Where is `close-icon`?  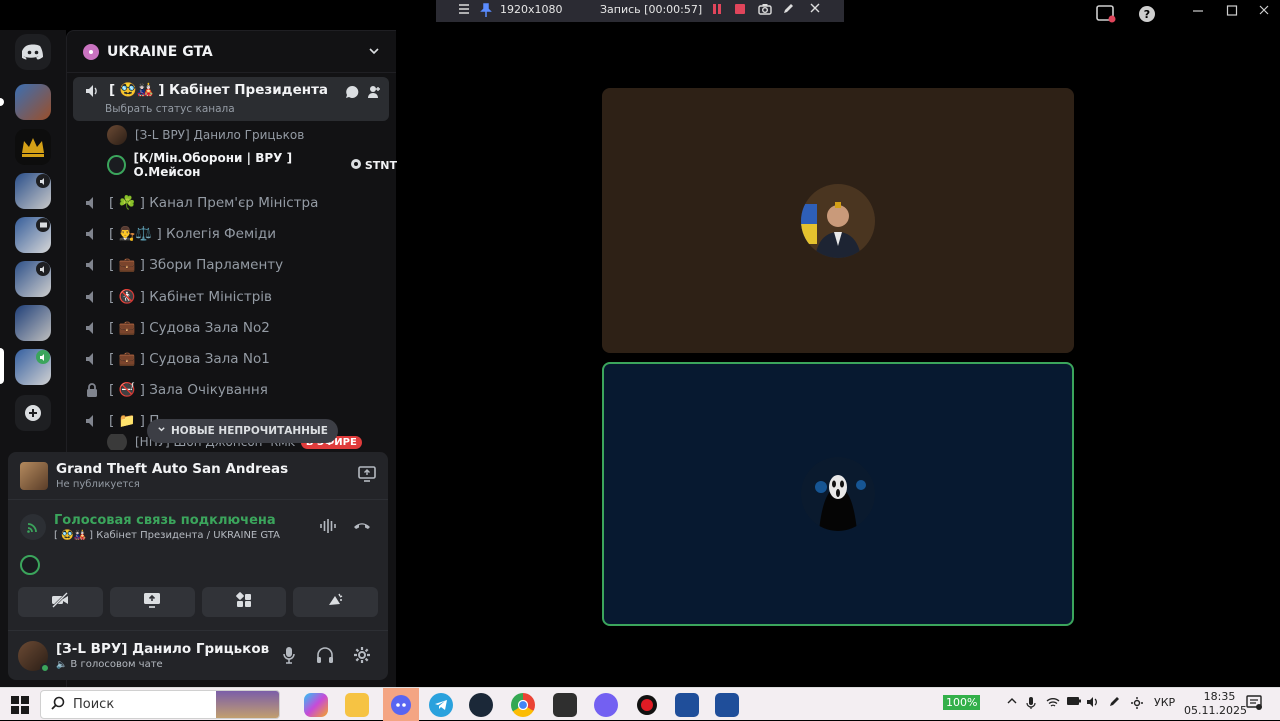 close-icon is located at coordinates (815, 8).